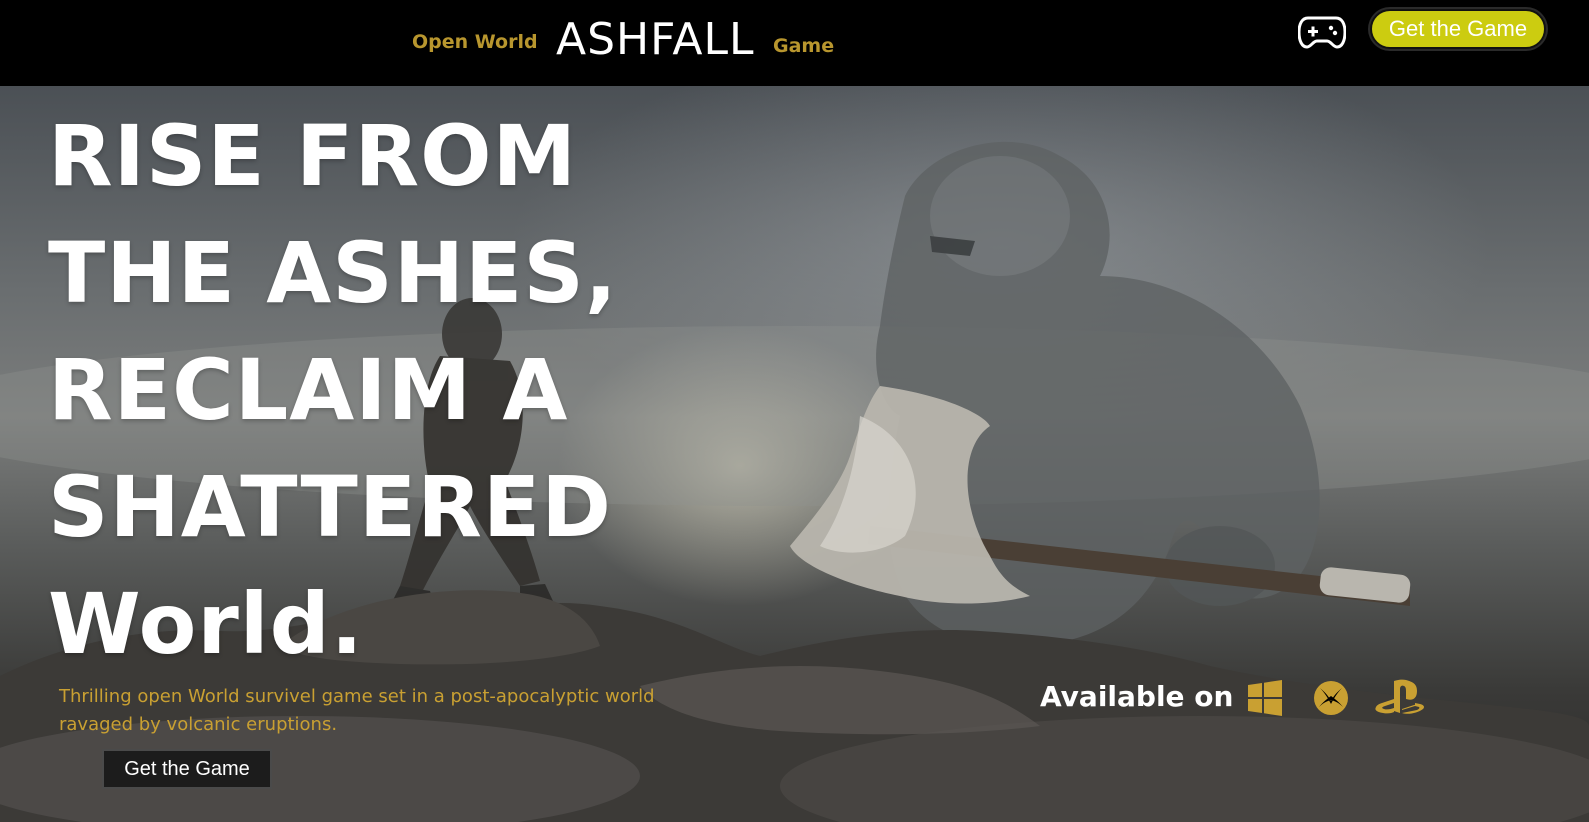  What do you see at coordinates (1458, 29) in the screenshot?
I see `nav-get-game-button: Get the Game` at bounding box center [1458, 29].